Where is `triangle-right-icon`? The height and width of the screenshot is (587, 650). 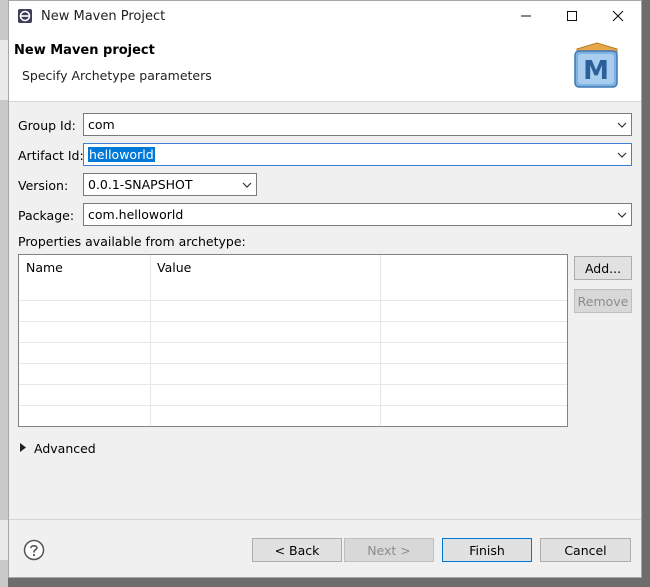
triangle-right-icon is located at coordinates (23, 448).